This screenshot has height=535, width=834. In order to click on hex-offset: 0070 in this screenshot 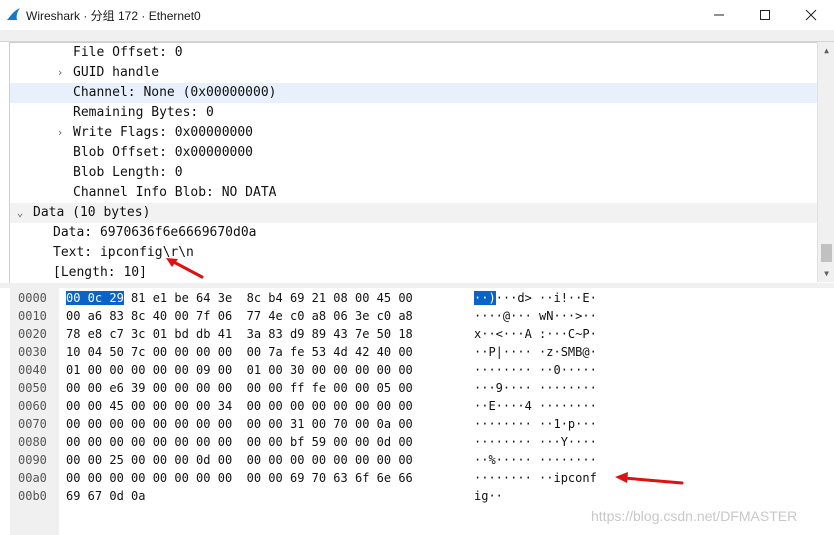, I will do `click(32, 424)`.